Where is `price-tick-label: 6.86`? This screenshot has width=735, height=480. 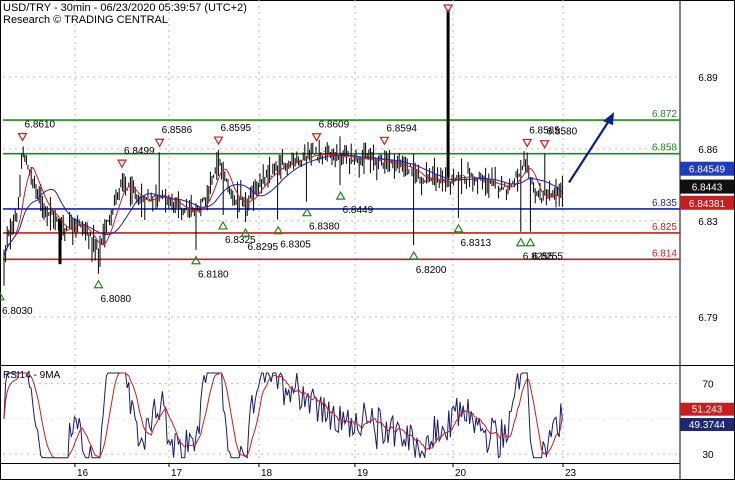
price-tick-label: 6.86 is located at coordinates (708, 150).